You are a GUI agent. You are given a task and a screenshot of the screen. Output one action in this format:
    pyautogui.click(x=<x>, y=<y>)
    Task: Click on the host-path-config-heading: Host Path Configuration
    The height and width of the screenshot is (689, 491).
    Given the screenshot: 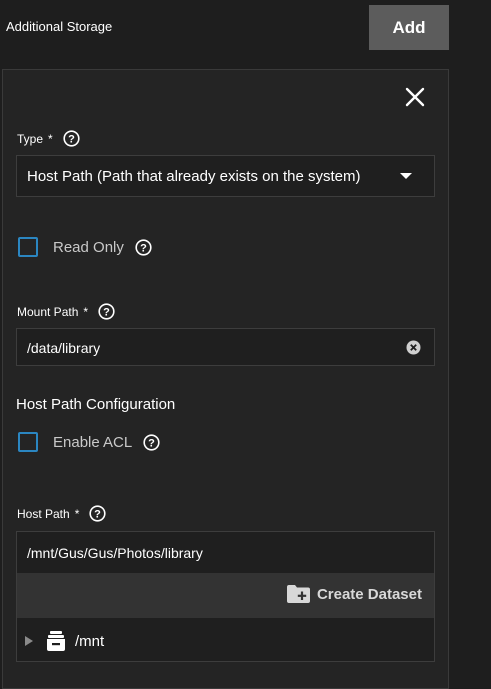 What is the action you would take?
    pyautogui.click(x=96, y=404)
    